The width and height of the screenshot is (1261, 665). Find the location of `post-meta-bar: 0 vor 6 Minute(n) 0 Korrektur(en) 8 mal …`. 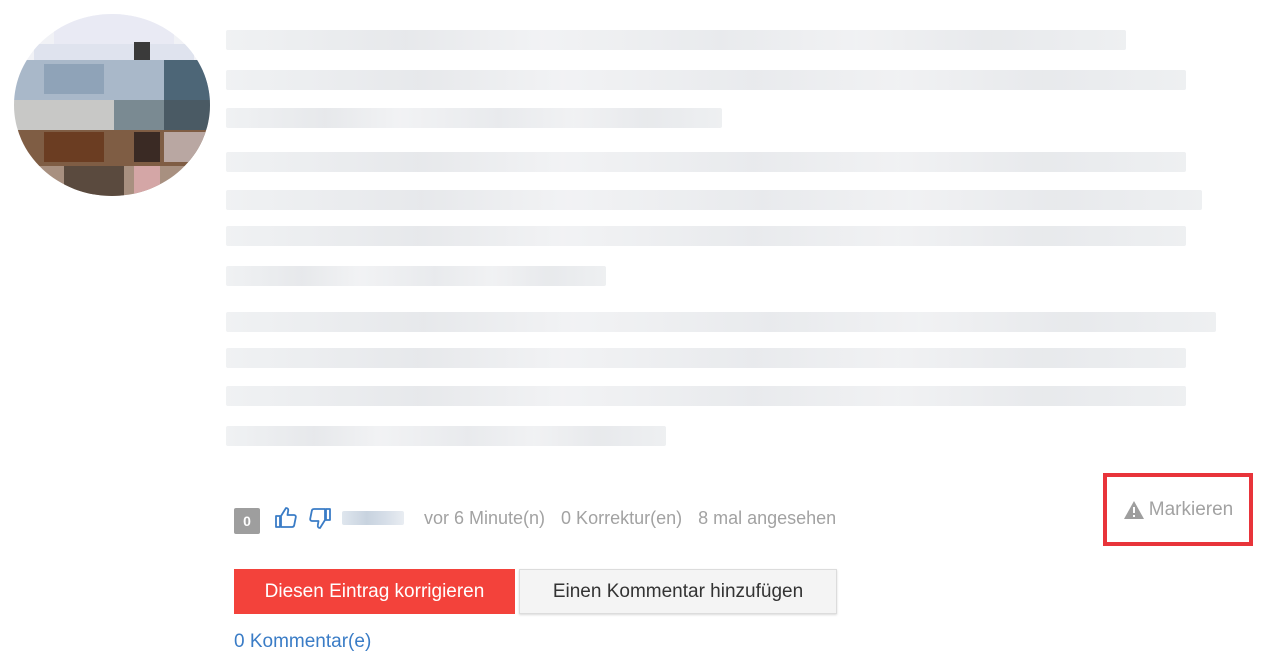

post-meta-bar: 0 vor 6 Minute(n) 0 Korrektur(en) 8 mal … is located at coordinates (535, 518).